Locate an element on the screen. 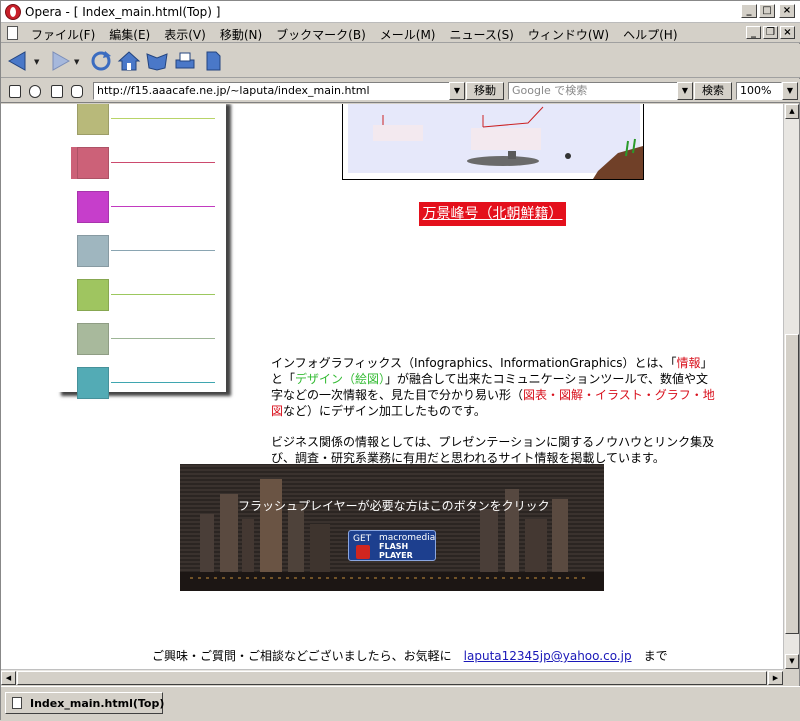 This screenshot has width=800, height=721. submarine-diagram-image is located at coordinates (493, 142).